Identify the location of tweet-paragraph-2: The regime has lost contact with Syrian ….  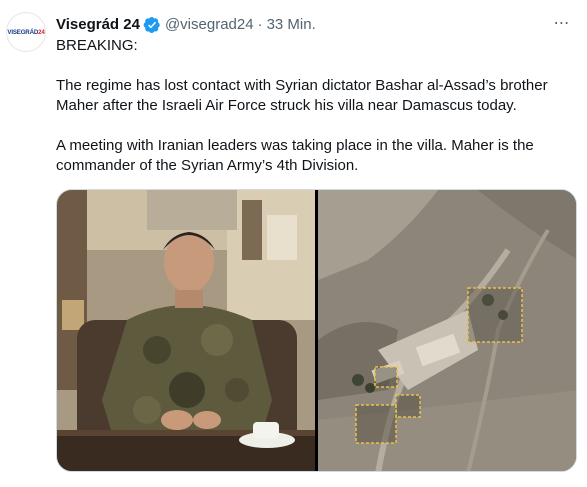
(302, 95).